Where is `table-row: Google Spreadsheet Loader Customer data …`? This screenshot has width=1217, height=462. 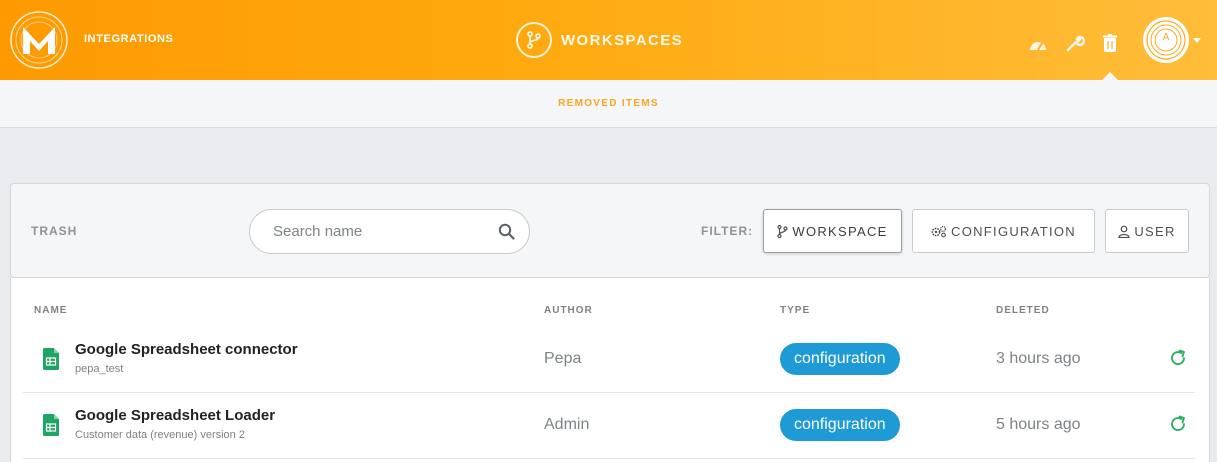 table-row: Google Spreadsheet Loader Customer data … is located at coordinates (609, 426).